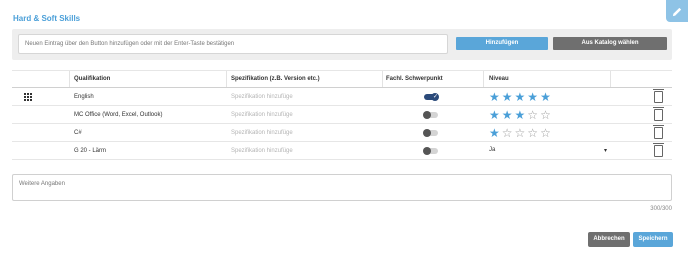 The image size is (688, 255). I want to click on level-stars: ★ ★ ★ ☆ ☆, so click(520, 114).